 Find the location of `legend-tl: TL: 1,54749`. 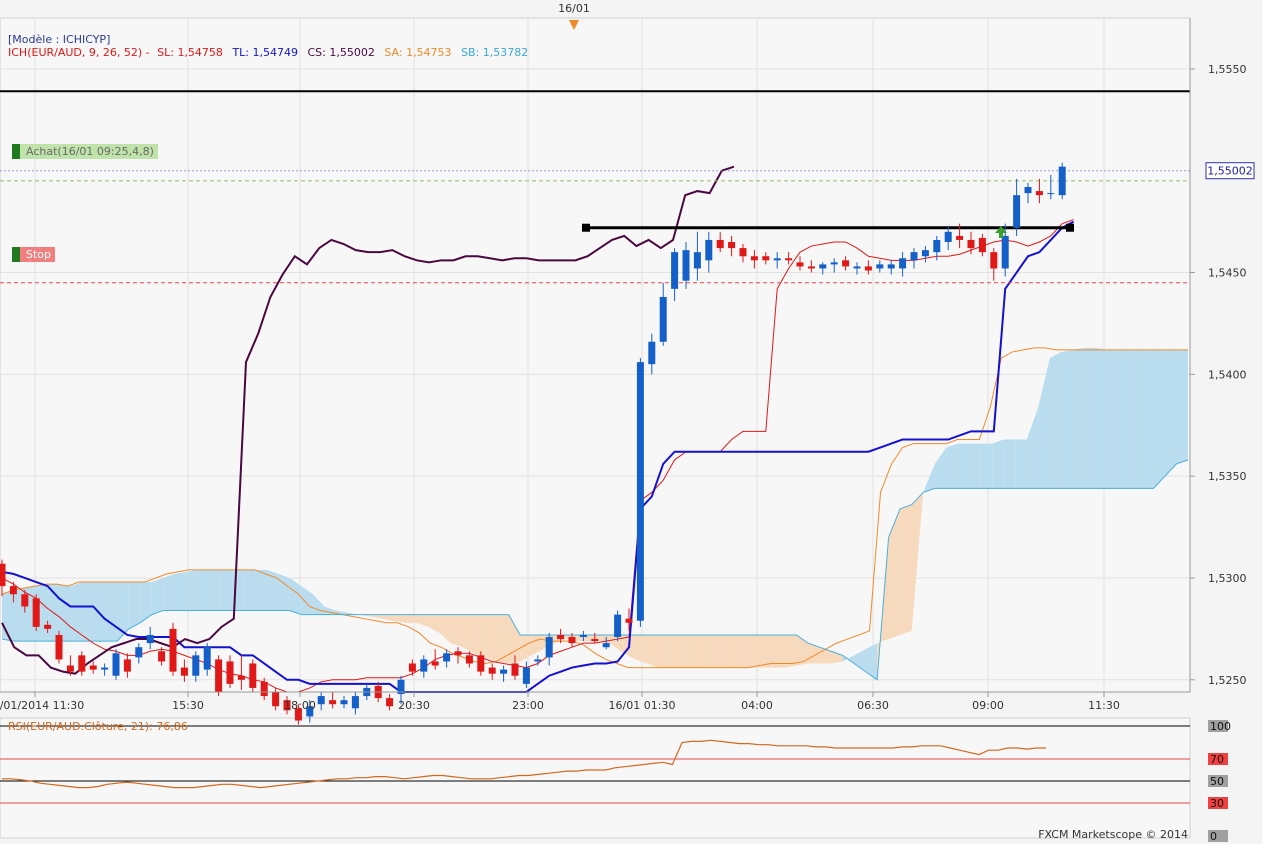

legend-tl: TL: 1,54749 is located at coordinates (265, 52).